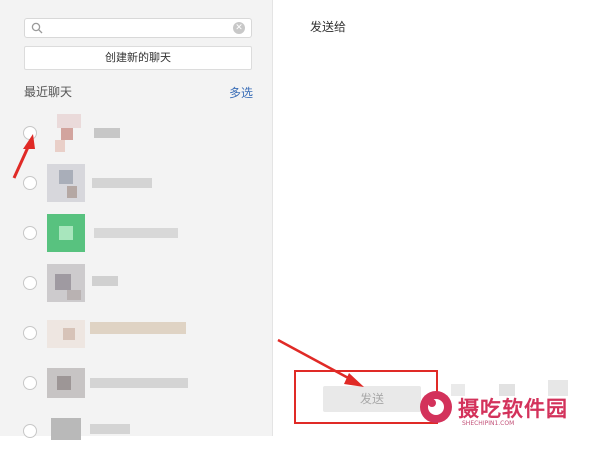  What do you see at coordinates (354, 380) in the screenshot?
I see `arrow-head-bottom` at bounding box center [354, 380].